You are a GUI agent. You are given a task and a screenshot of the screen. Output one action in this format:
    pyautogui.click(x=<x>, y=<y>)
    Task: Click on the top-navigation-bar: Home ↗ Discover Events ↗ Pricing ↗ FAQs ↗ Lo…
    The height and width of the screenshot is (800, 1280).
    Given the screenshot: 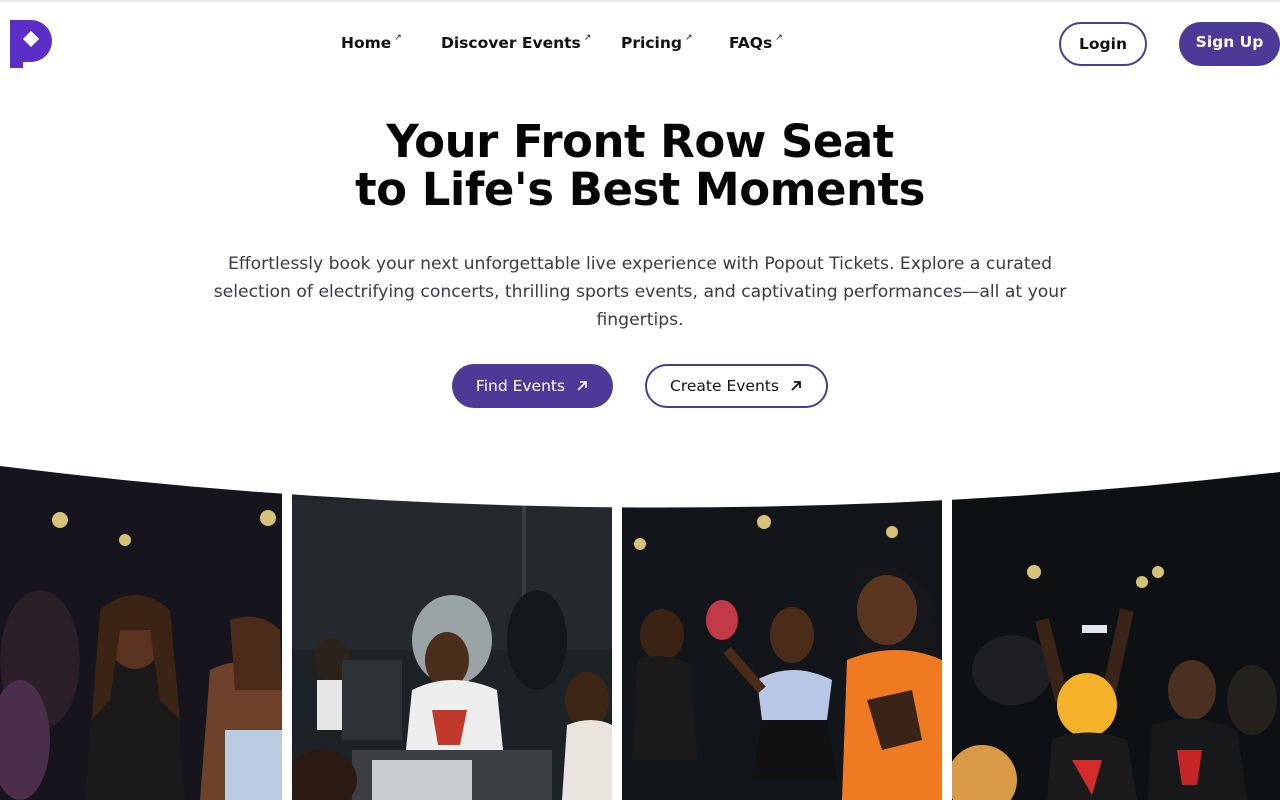 What is the action you would take?
    pyautogui.click(x=640, y=43)
    